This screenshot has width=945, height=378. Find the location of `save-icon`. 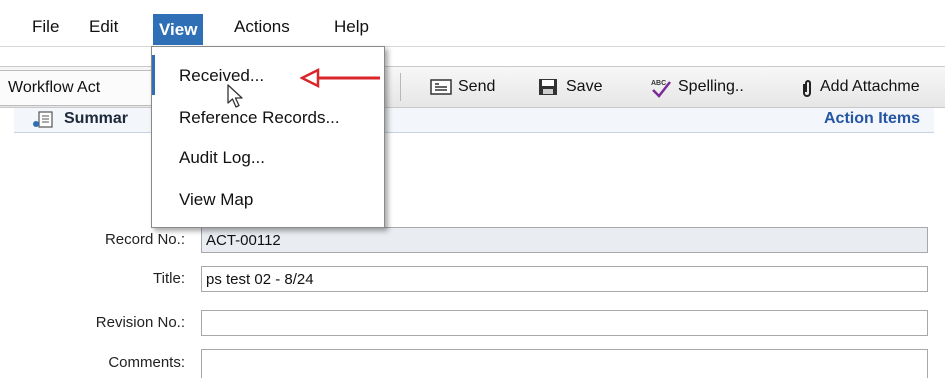

save-icon is located at coordinates (548, 87).